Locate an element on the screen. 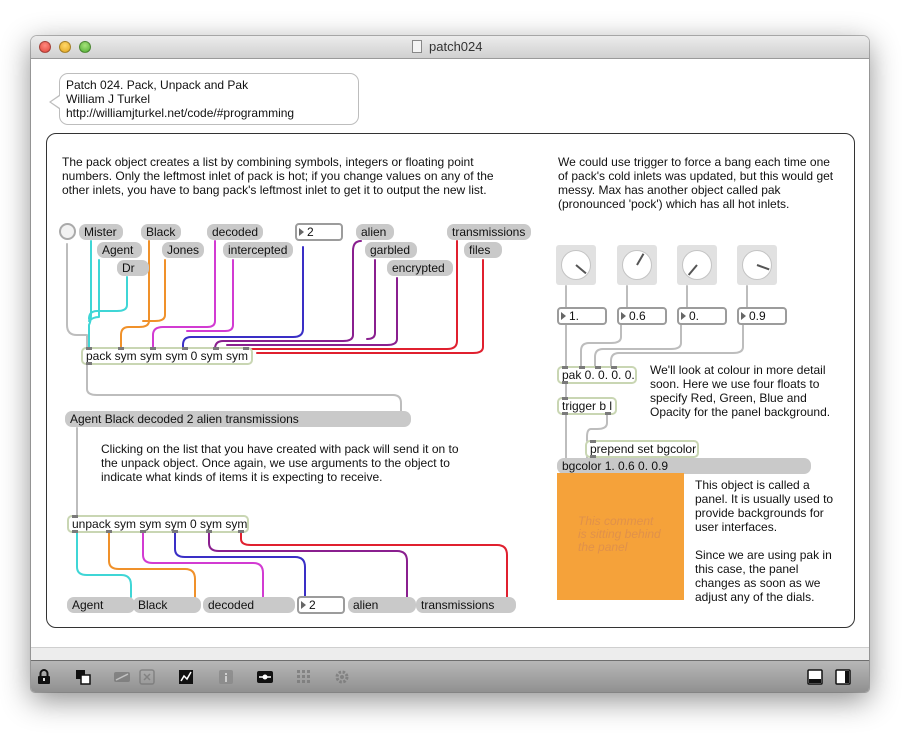 Image resolution: width=919 pixels, height=746 pixels. float-box-green: 0.6 is located at coordinates (642, 316).